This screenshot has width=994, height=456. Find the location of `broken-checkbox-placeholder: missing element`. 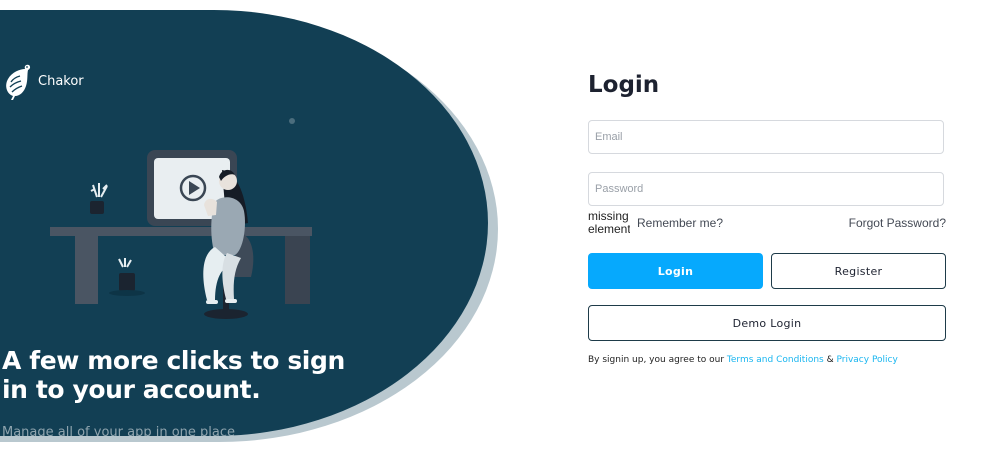

broken-checkbox-placeholder: missing element is located at coordinates (609, 224).